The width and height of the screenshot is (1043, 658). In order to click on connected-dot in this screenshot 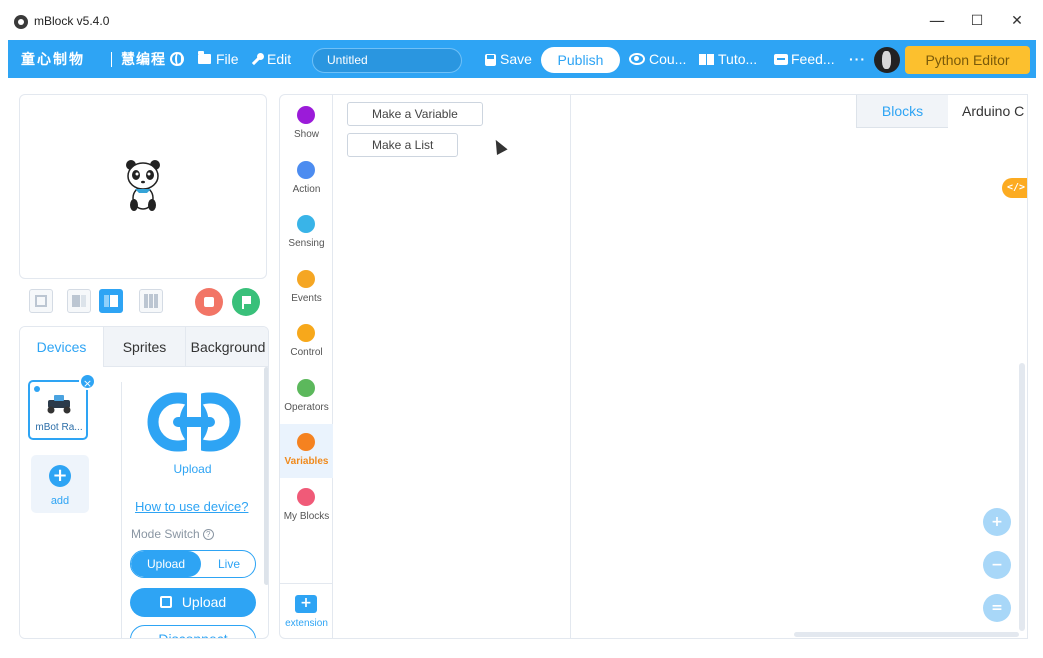, I will do `click(37, 389)`.